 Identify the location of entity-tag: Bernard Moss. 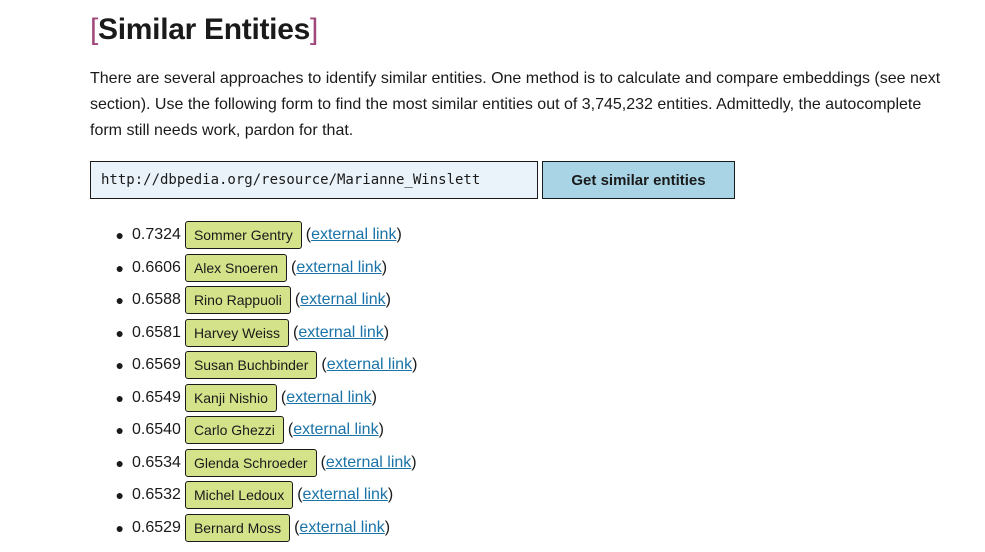
(237, 527).